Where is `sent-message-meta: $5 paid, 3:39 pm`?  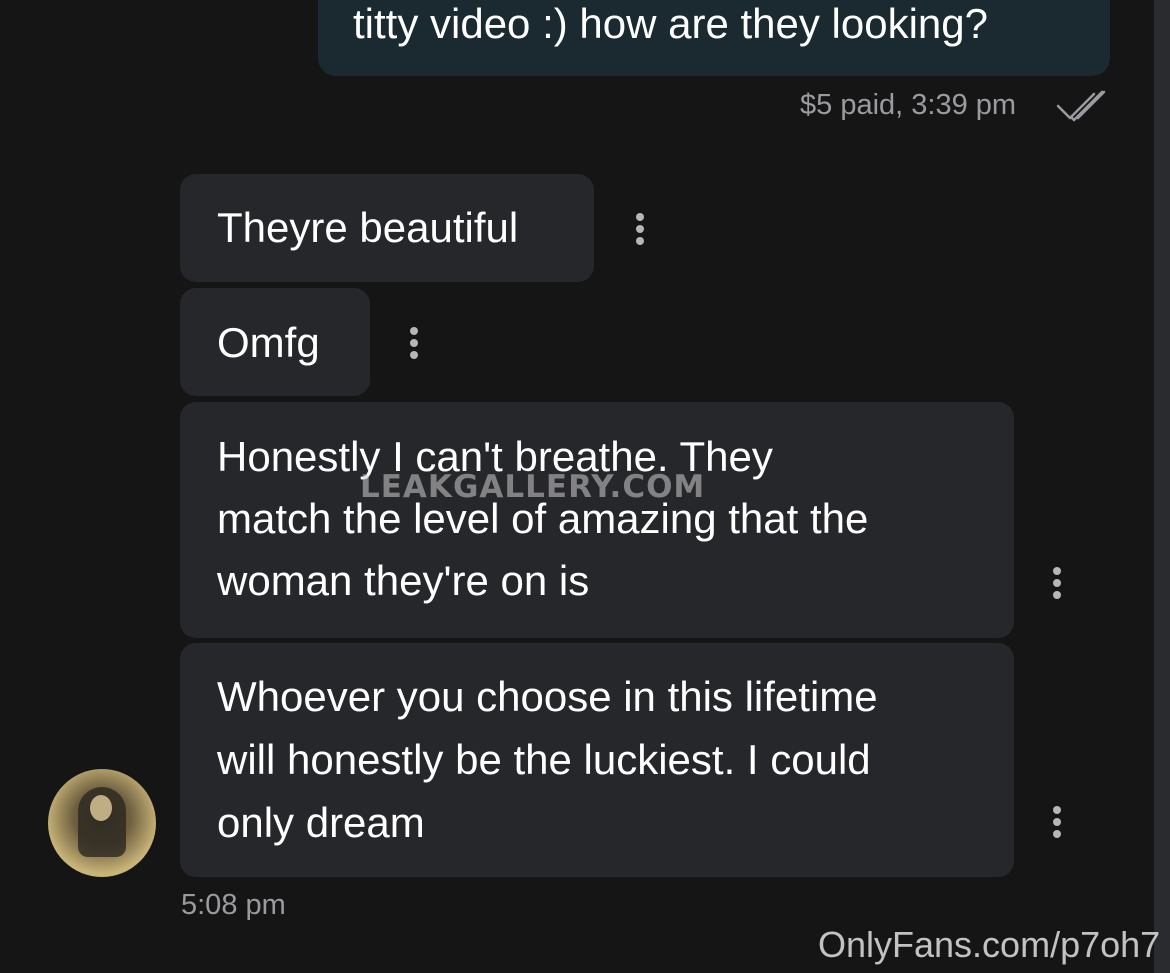 sent-message-meta: $5 paid, 3:39 pm is located at coordinates (908, 105).